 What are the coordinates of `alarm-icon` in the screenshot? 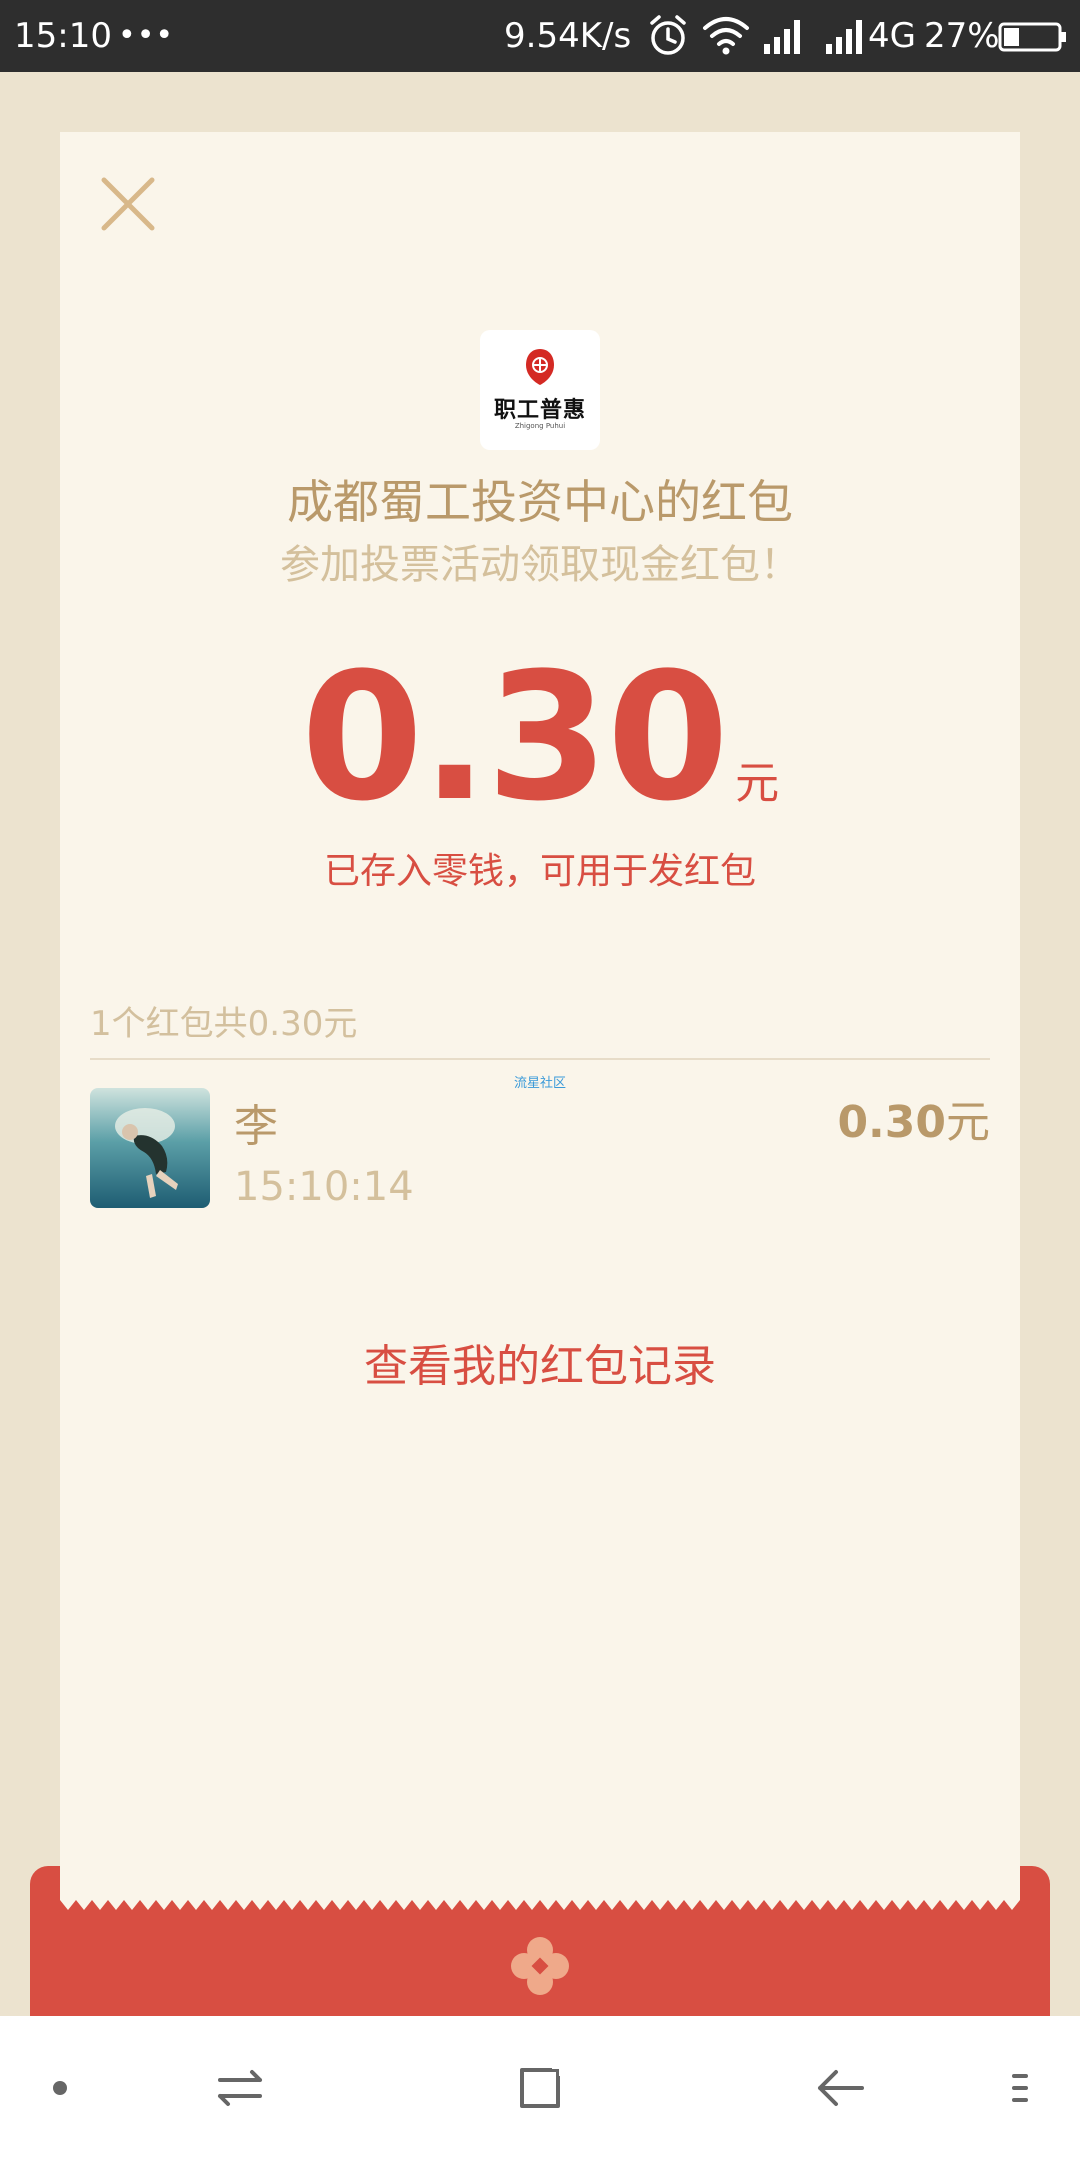 It's located at (668, 35).